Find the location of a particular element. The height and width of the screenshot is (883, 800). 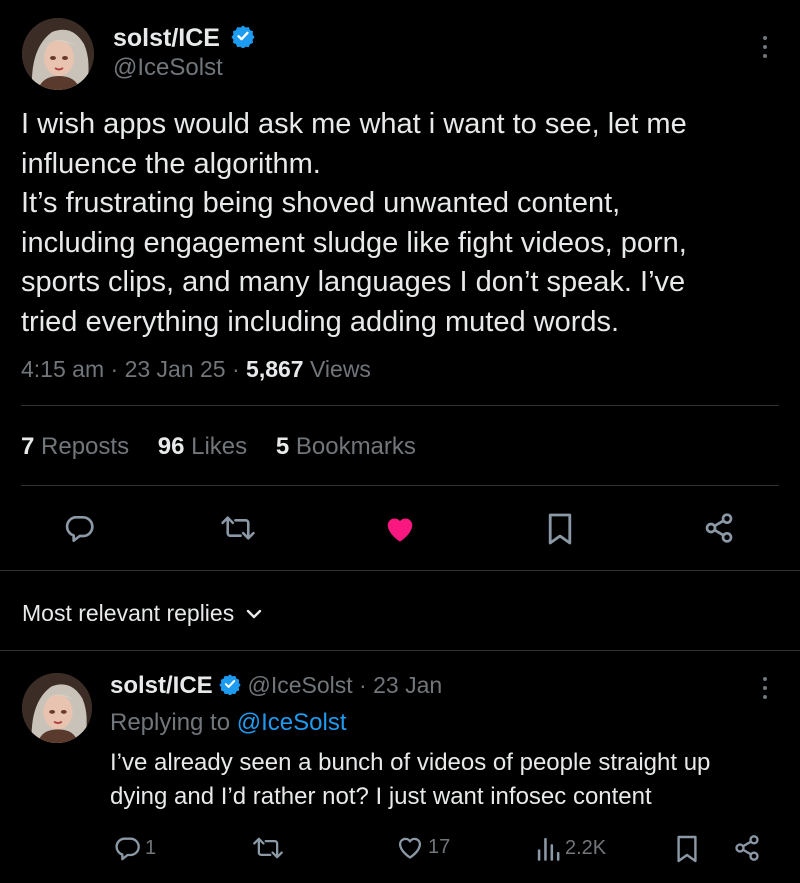

replying-to-handle: @IceSolst is located at coordinates (292, 722).